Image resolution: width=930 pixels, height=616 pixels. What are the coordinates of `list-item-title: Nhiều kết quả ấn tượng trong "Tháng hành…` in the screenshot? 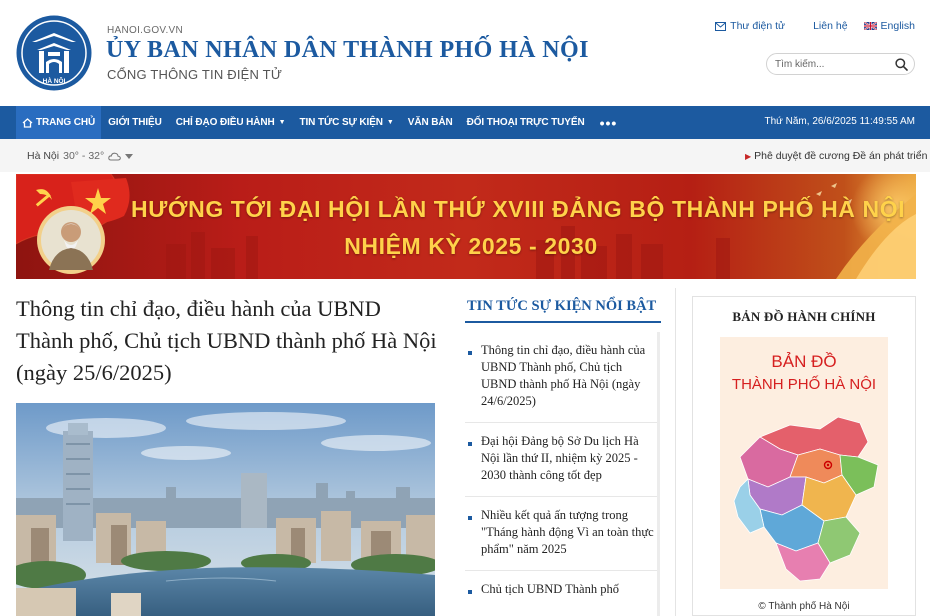 It's located at (567, 532).